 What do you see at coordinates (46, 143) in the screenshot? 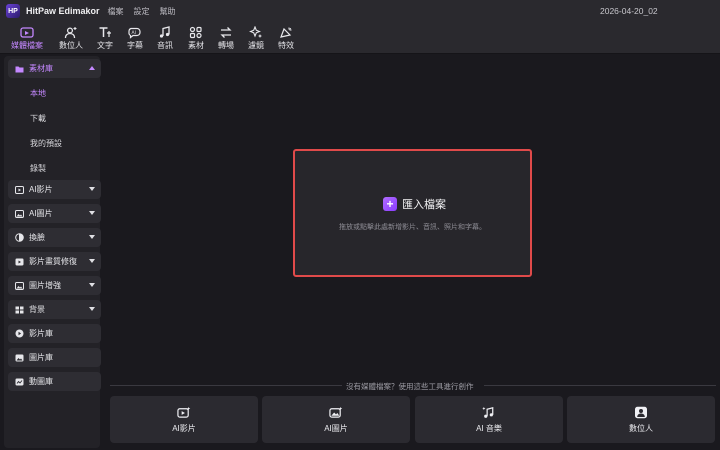
I see `sidebar-sub-presets: 我的預設` at bounding box center [46, 143].